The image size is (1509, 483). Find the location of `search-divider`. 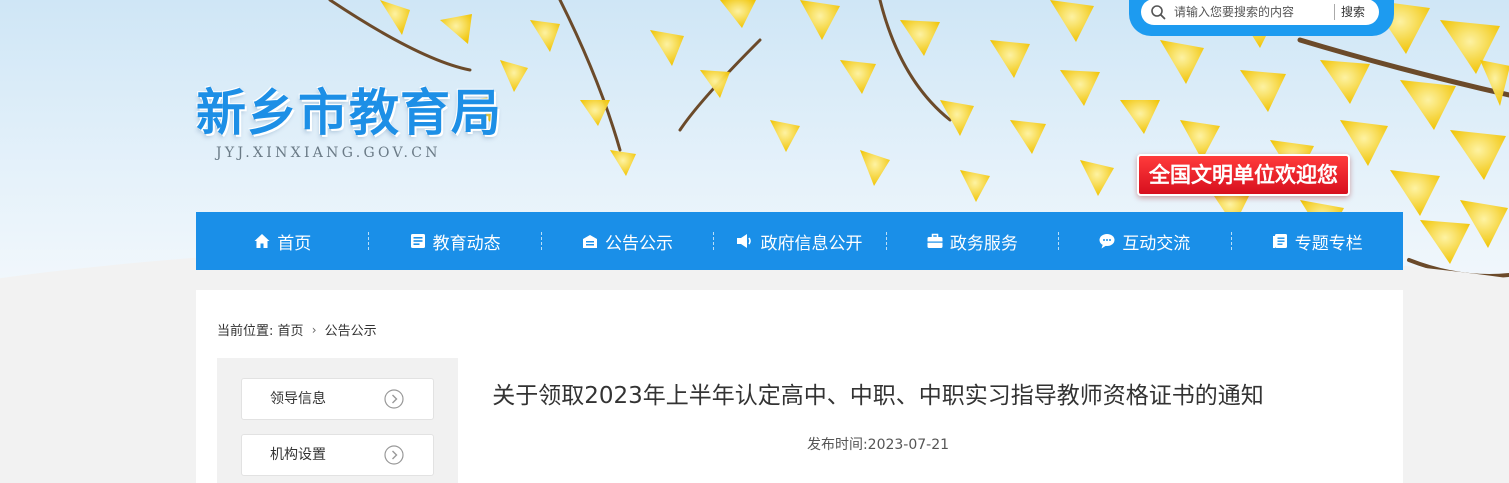

search-divider is located at coordinates (1334, 12).